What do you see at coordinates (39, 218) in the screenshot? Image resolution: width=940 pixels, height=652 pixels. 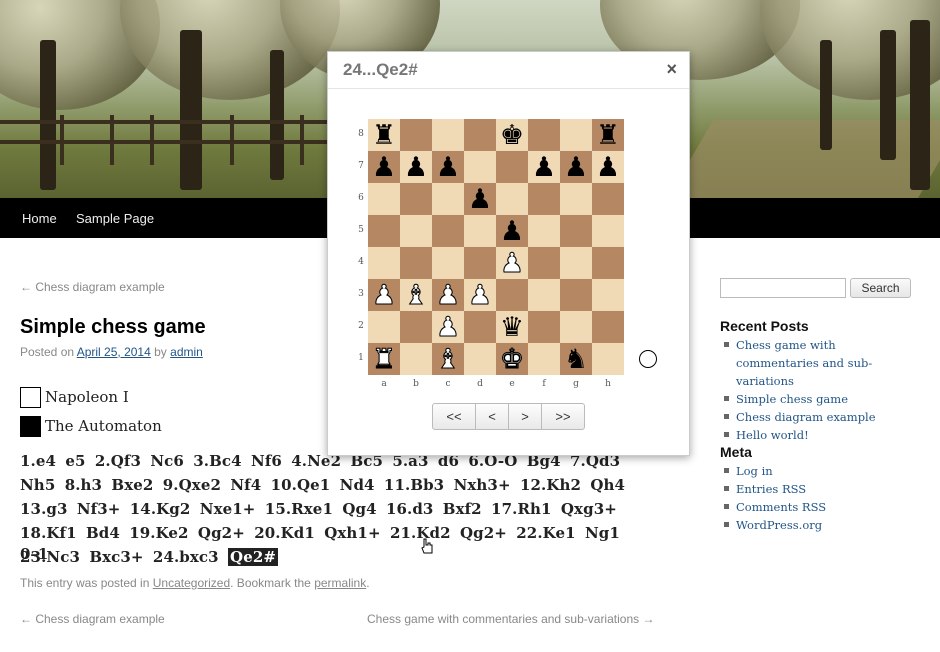 I see `nav-home-link: Home` at bounding box center [39, 218].